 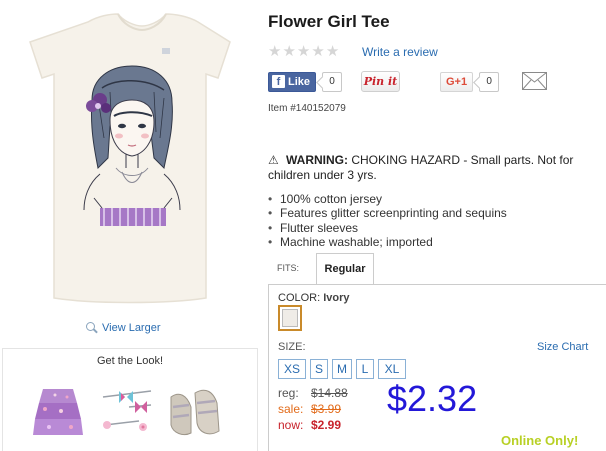 I want to click on facebook-like-label: Like, so click(x=299, y=81).